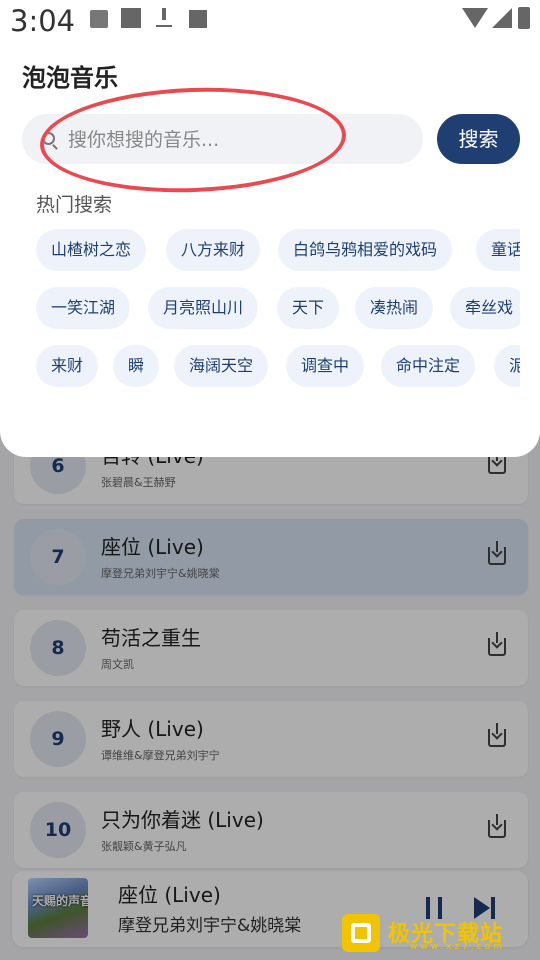  What do you see at coordinates (221, 366) in the screenshot?
I see `hot-tag: 海阔天空` at bounding box center [221, 366].